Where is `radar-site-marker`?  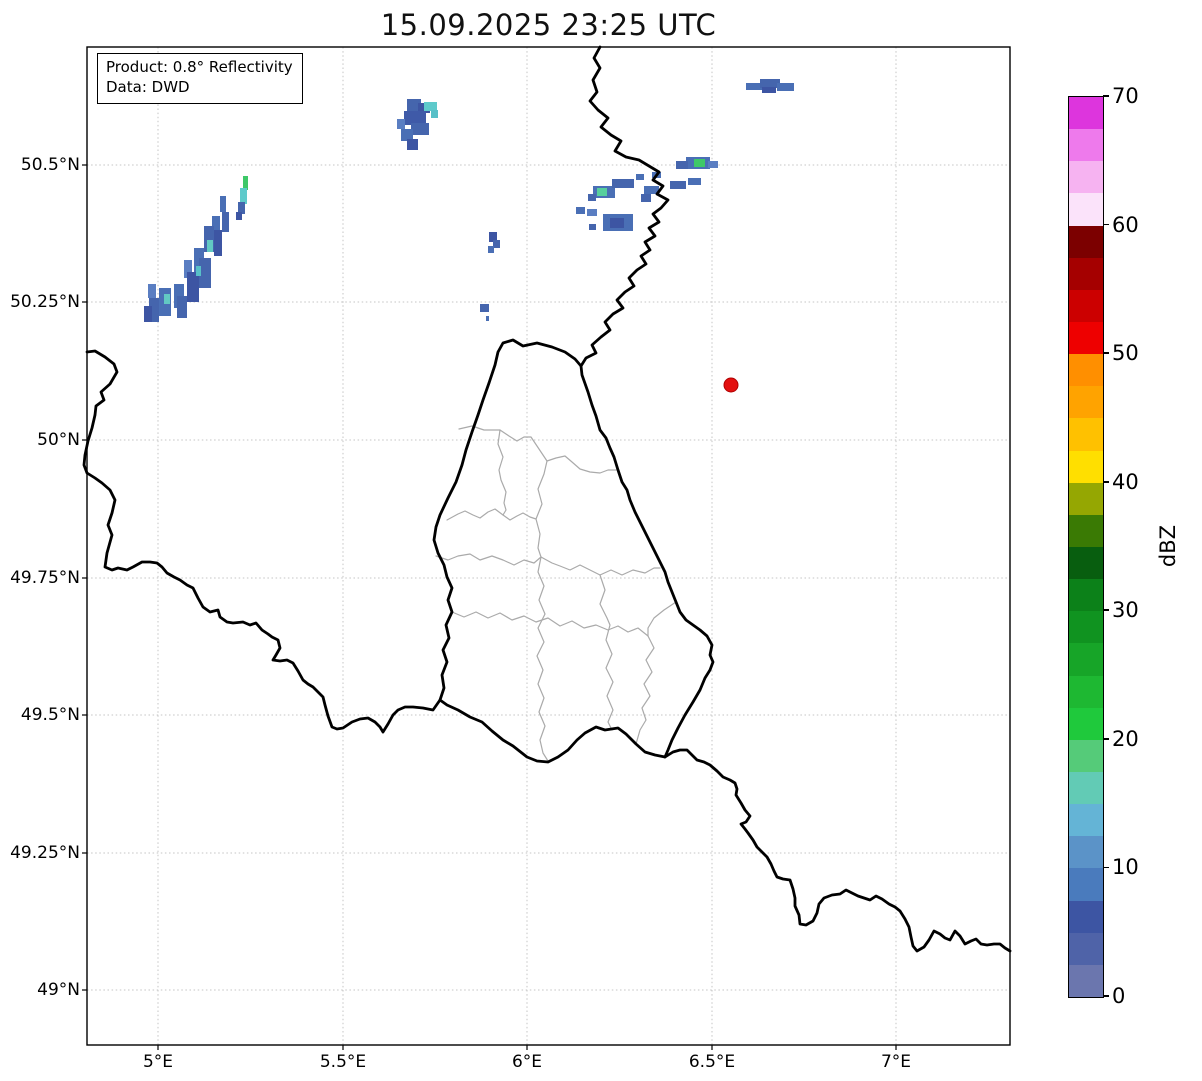
radar-site-marker is located at coordinates (731, 385).